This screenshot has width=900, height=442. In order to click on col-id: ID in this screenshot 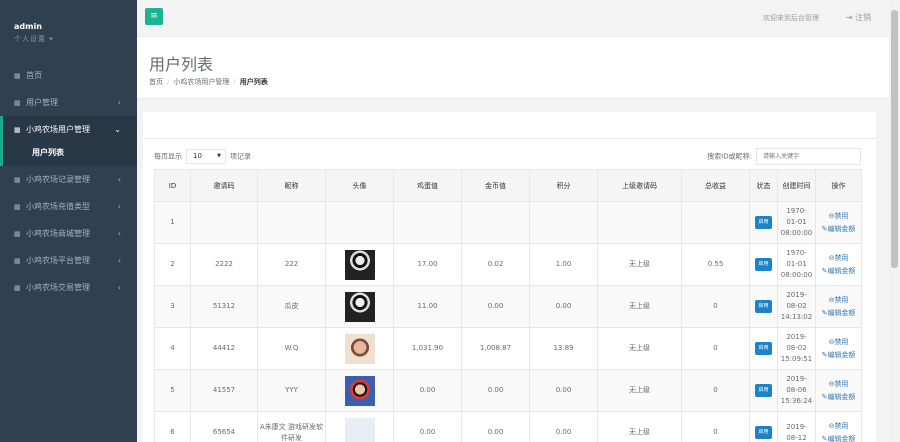, I will do `click(172, 185)`.